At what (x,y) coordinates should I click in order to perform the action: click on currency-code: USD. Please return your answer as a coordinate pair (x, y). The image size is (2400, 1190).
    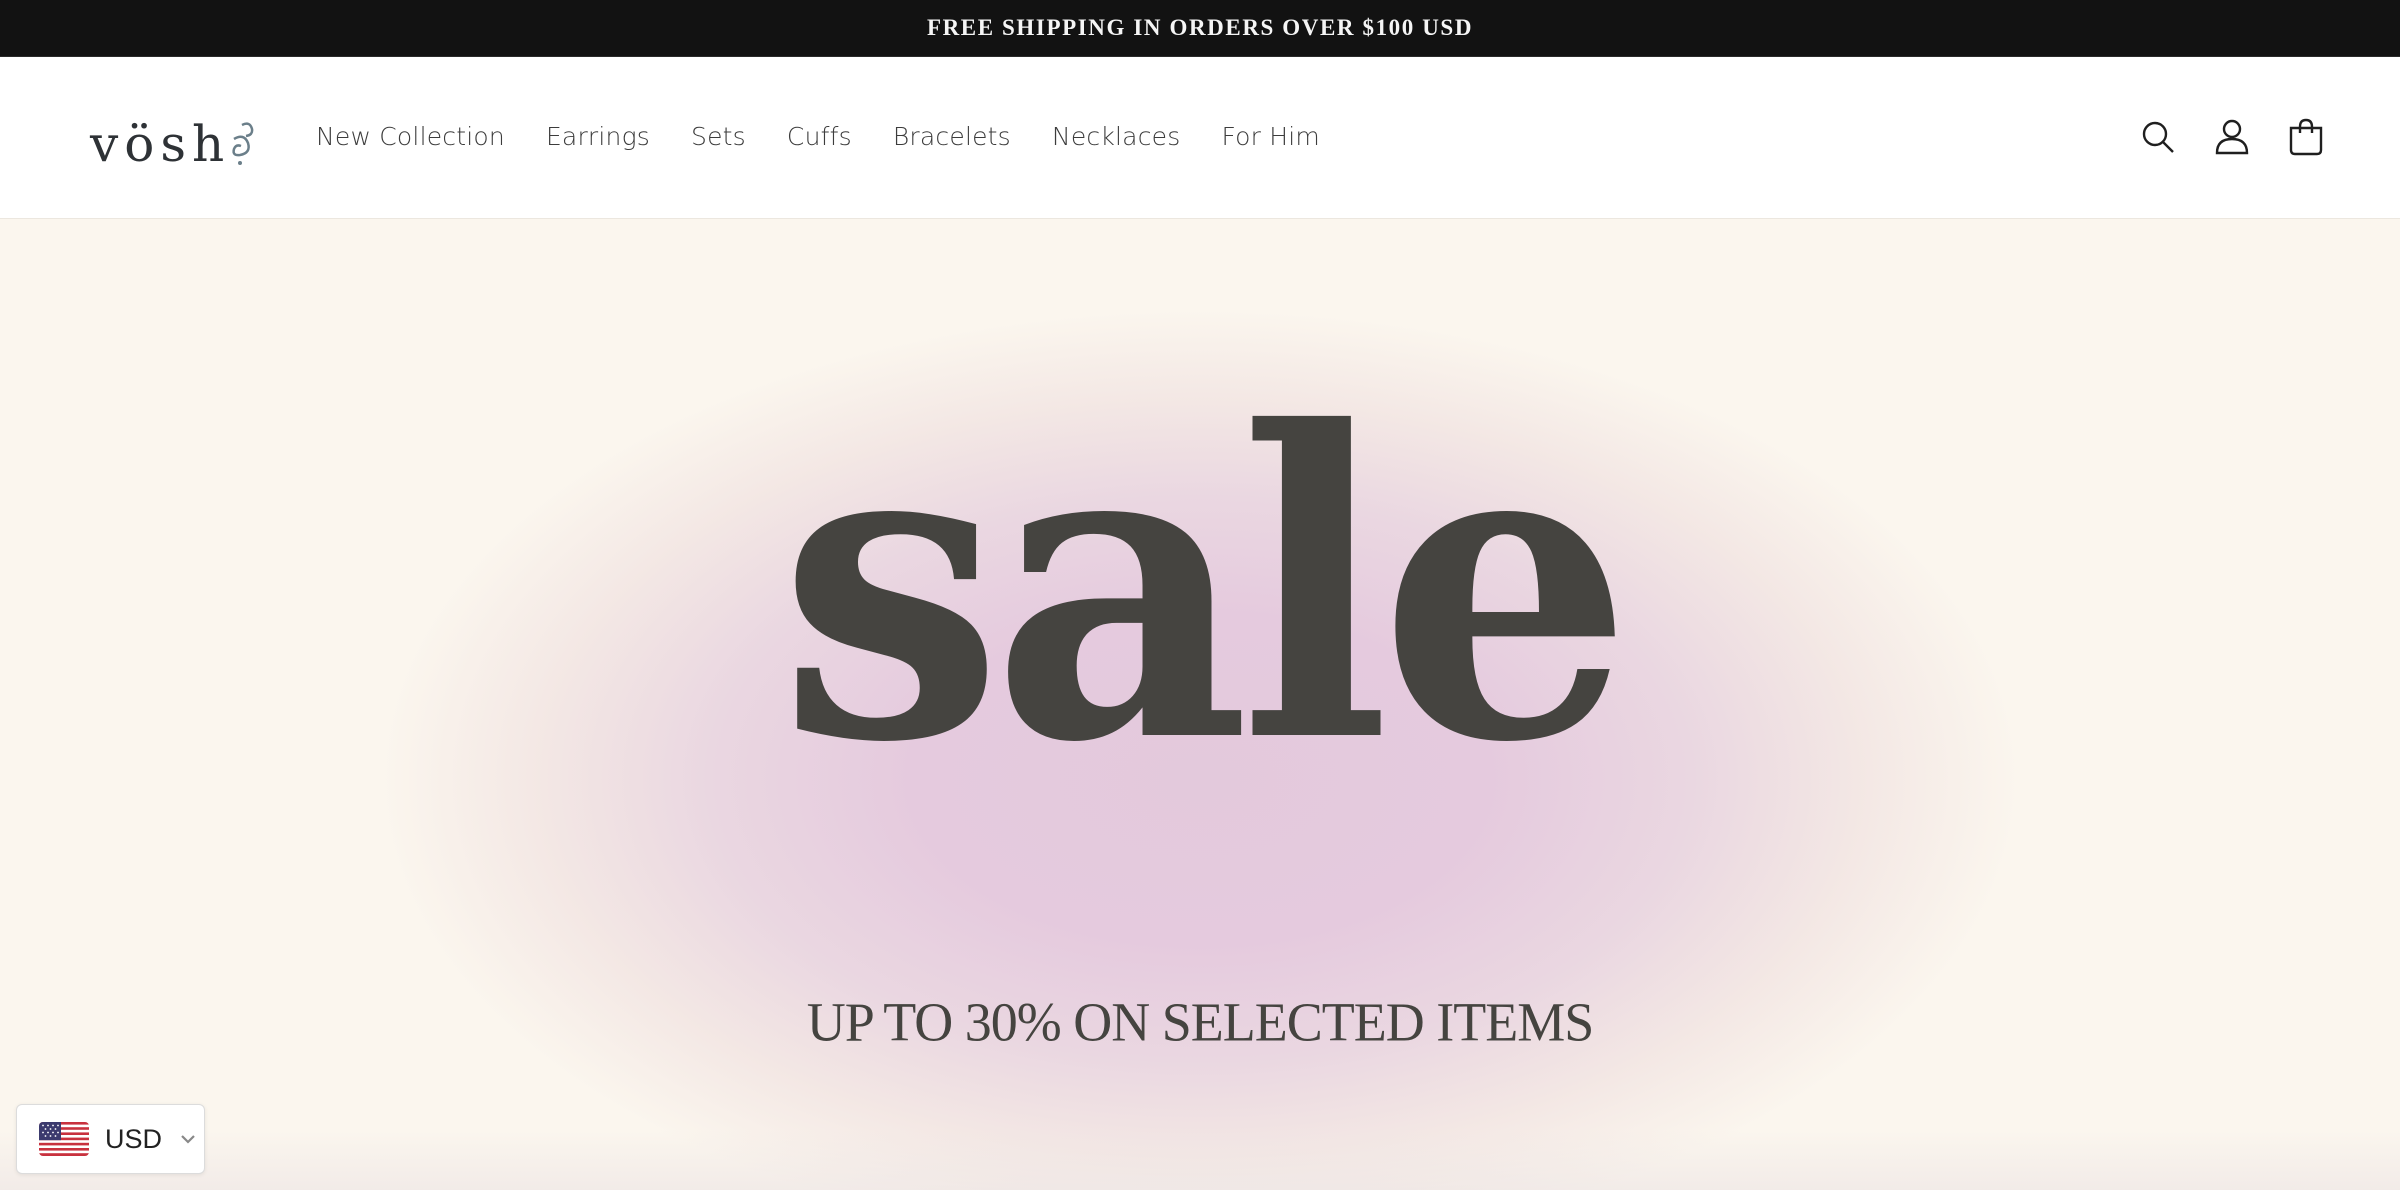
    Looking at the image, I should click on (134, 1138).